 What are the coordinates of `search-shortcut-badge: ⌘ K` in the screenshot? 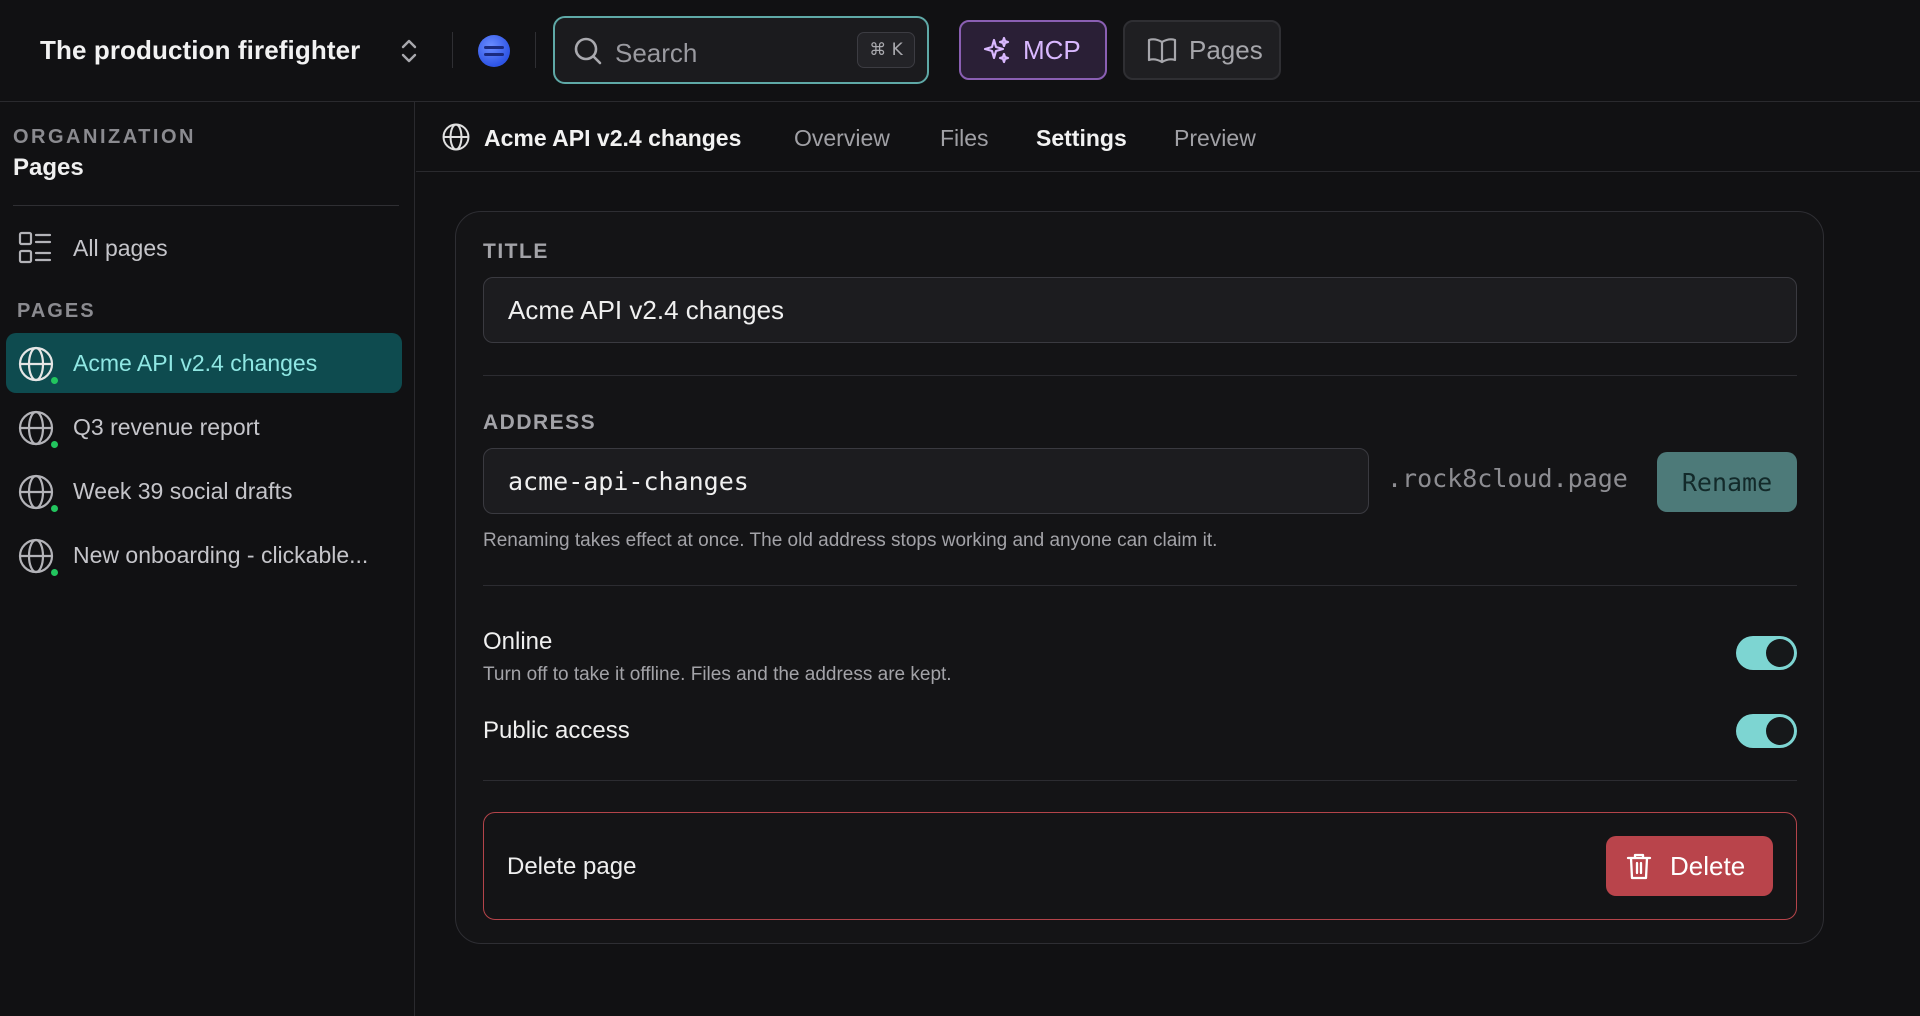 It's located at (886, 50).